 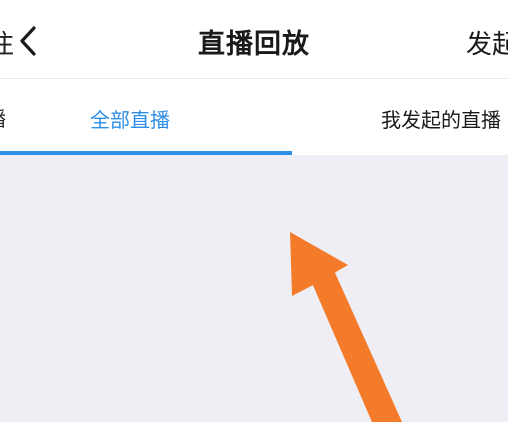 I want to click on tab-my-live: 我发起的直播, so click(x=441, y=118).